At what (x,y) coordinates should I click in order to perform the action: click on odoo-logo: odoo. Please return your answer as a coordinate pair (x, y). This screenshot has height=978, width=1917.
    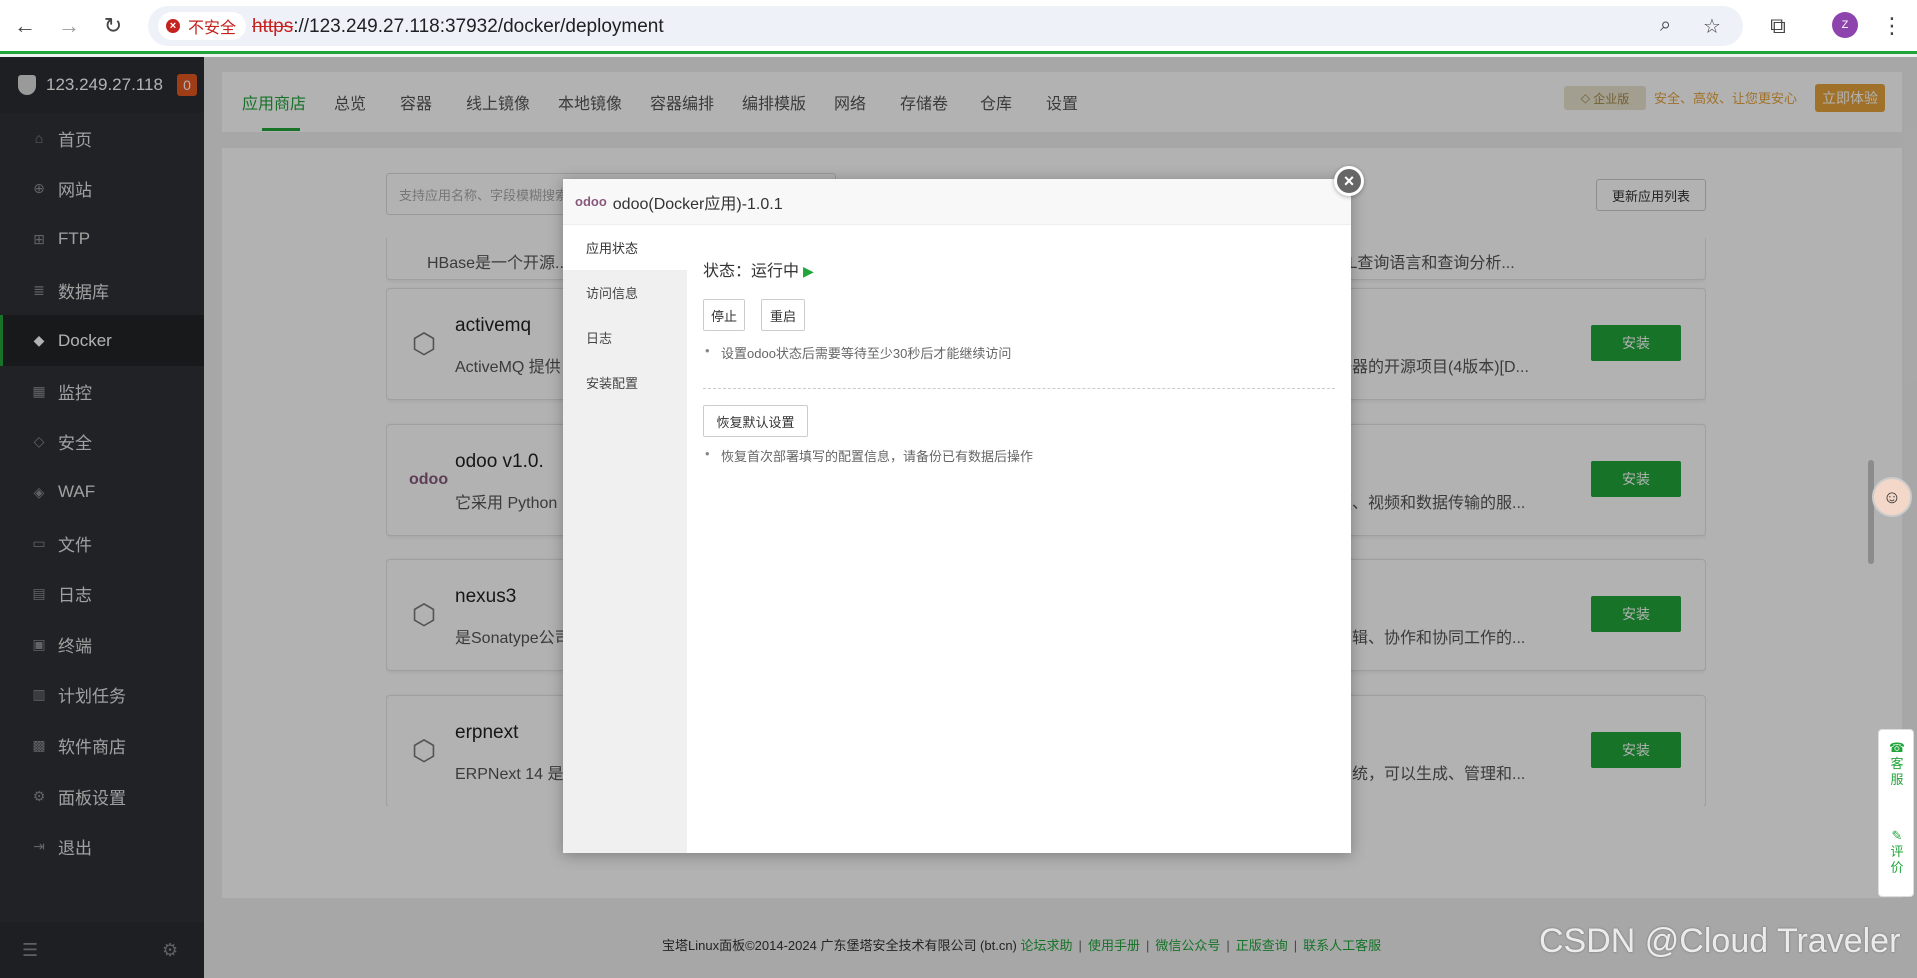
    Looking at the image, I should click on (591, 201).